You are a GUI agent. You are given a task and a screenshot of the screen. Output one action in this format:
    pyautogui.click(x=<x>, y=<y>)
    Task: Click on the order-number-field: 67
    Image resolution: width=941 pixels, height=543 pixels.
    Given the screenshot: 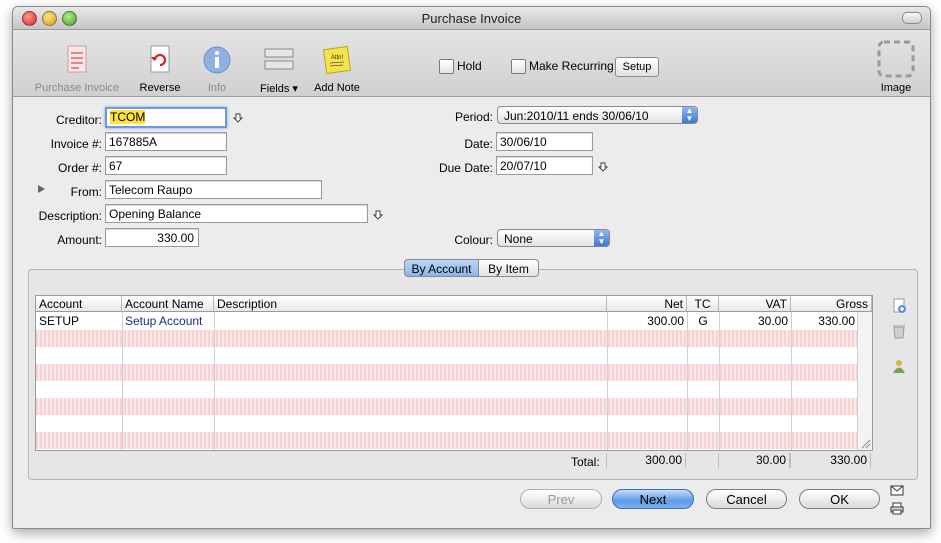 What is the action you would take?
    pyautogui.click(x=166, y=165)
    